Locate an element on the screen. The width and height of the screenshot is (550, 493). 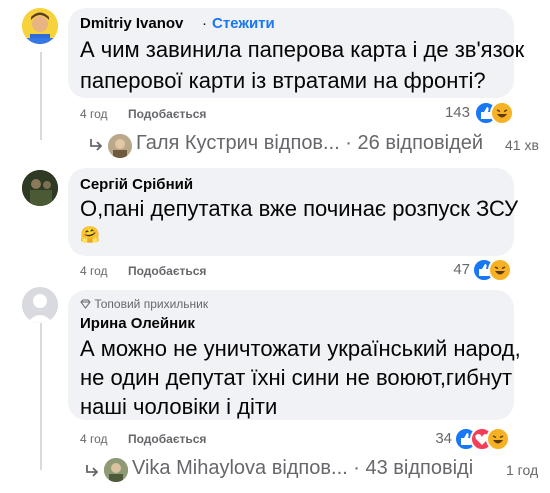
default-avatar-icon is located at coordinates (40, 305).